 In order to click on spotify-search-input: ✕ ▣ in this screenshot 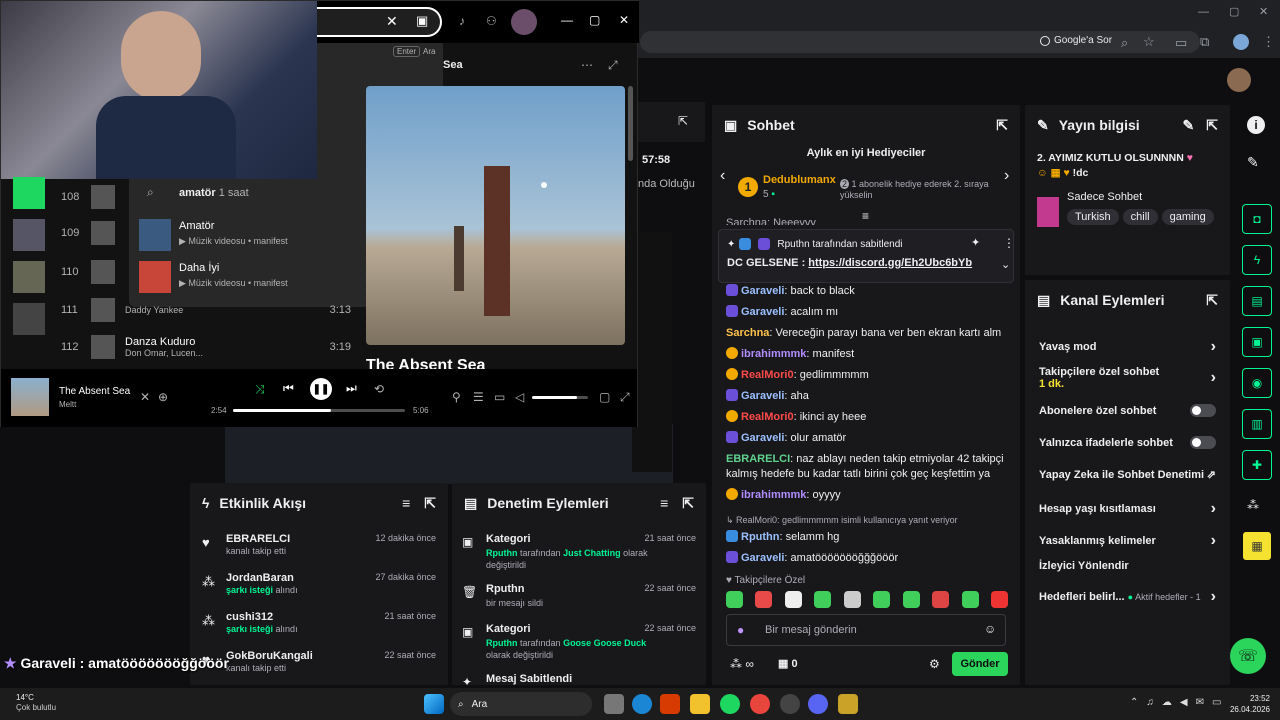, I will do `click(379, 22)`.